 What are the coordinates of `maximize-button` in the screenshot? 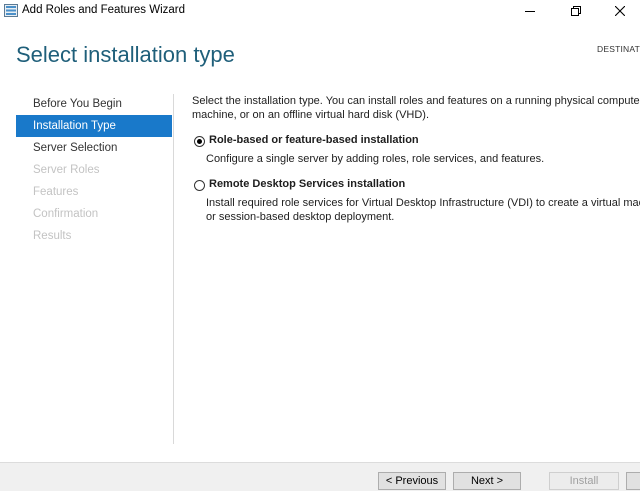 It's located at (576, 11).